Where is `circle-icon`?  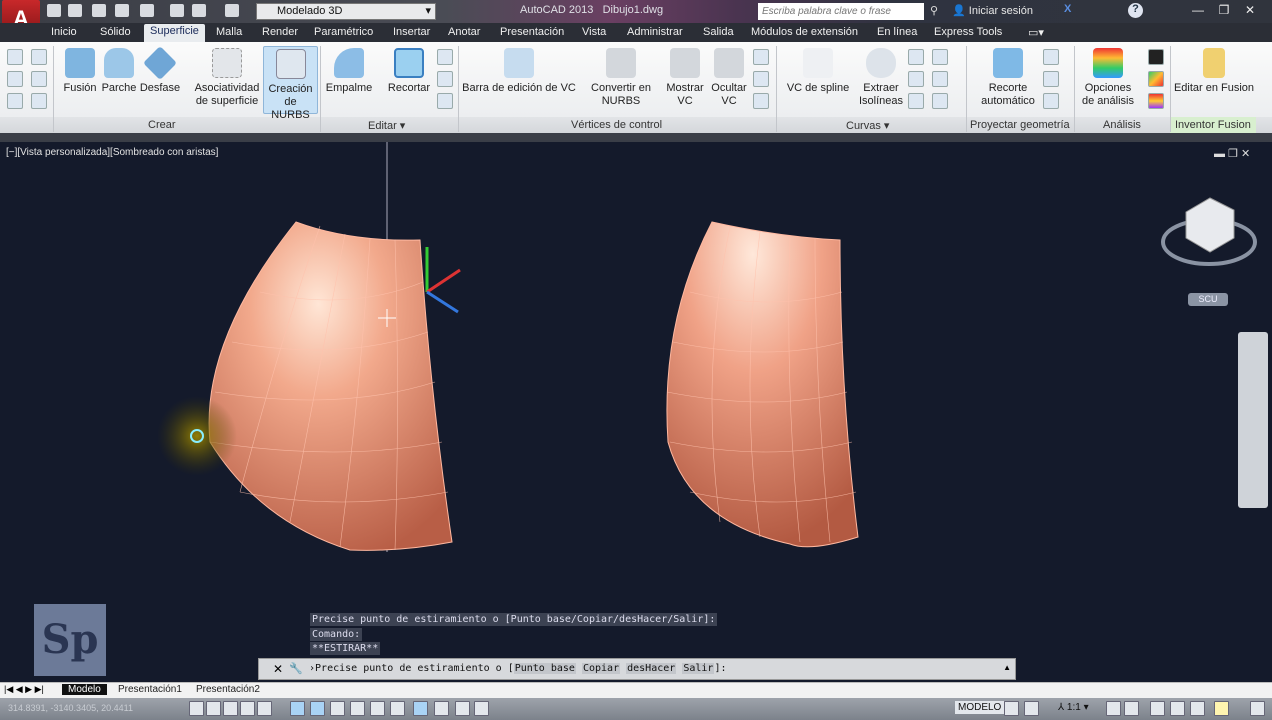
circle-icon is located at coordinates (940, 101).